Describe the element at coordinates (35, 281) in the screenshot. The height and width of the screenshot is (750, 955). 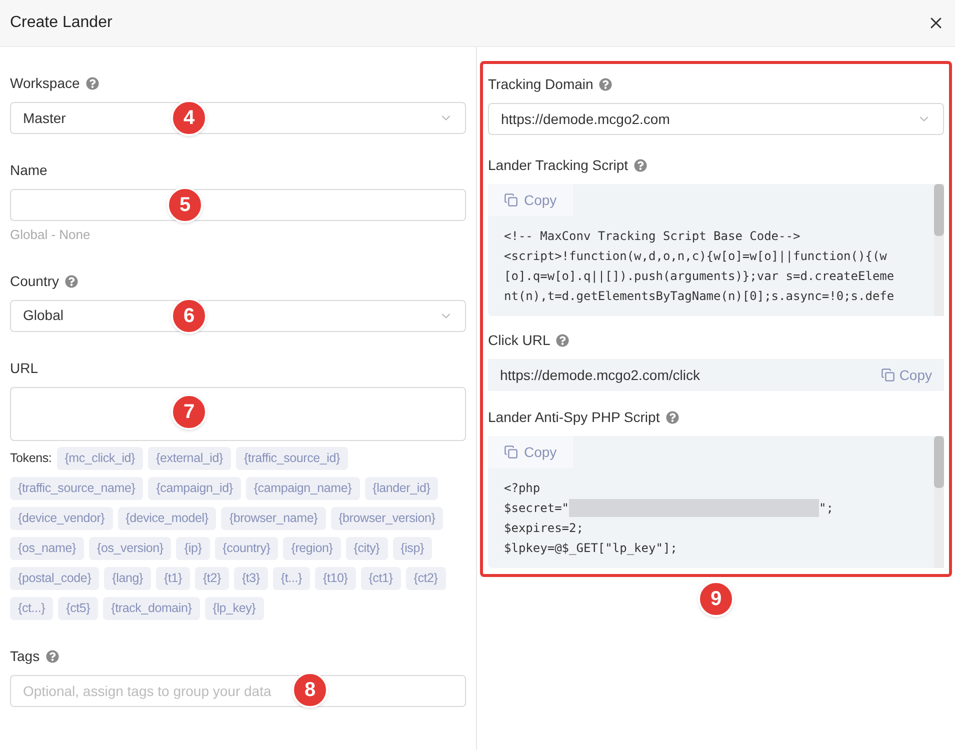
I see `field-label: Country` at that location.